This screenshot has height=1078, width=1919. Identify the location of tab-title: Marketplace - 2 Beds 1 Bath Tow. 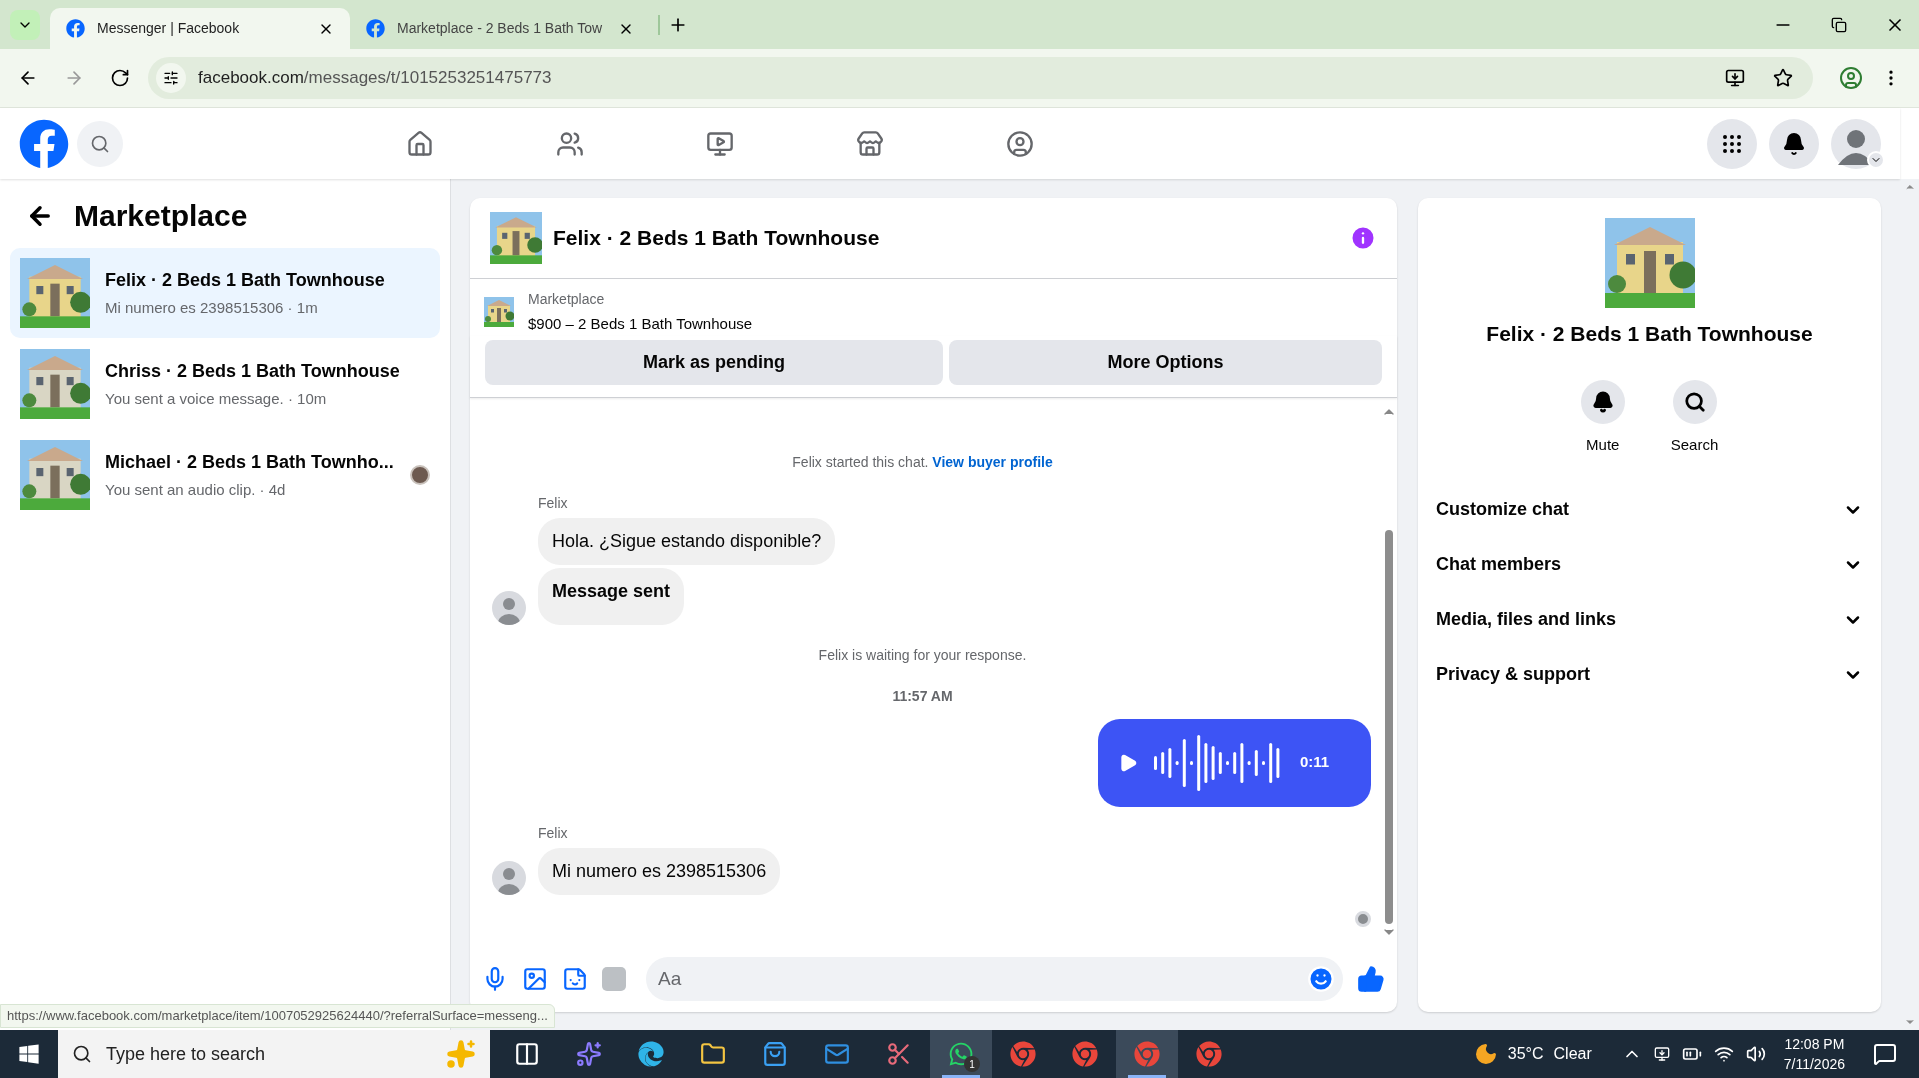
(500, 28).